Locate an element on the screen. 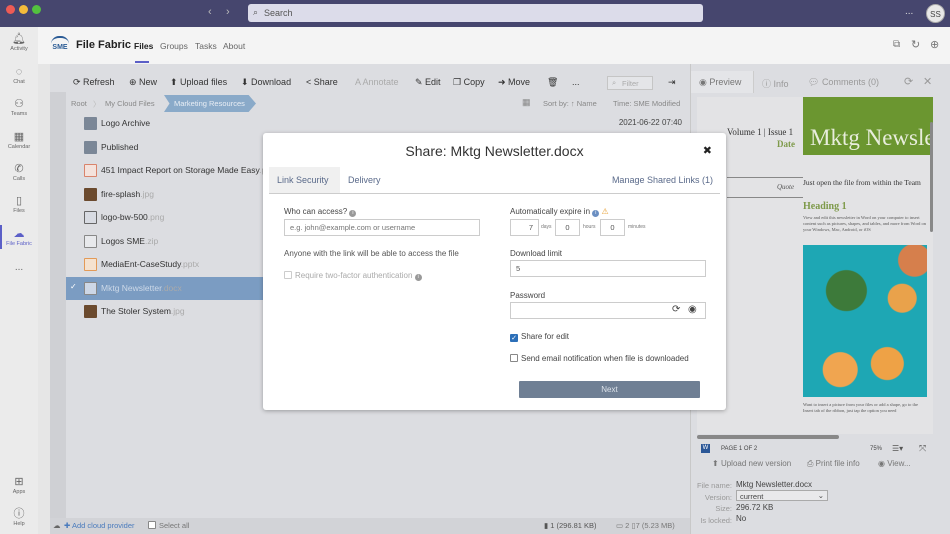 Image resolution: width=950 pixels, height=534 pixels. rail-item-calendar: ▦ Calendar is located at coordinates (19, 140).